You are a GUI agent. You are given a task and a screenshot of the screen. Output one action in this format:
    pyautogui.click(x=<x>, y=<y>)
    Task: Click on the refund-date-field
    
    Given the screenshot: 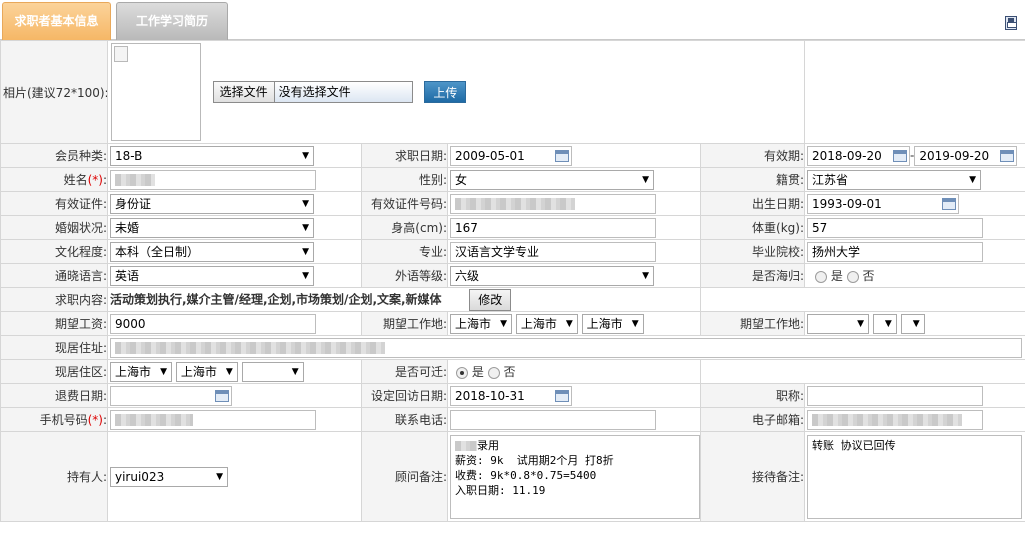 What is the action you would take?
    pyautogui.click(x=171, y=395)
    